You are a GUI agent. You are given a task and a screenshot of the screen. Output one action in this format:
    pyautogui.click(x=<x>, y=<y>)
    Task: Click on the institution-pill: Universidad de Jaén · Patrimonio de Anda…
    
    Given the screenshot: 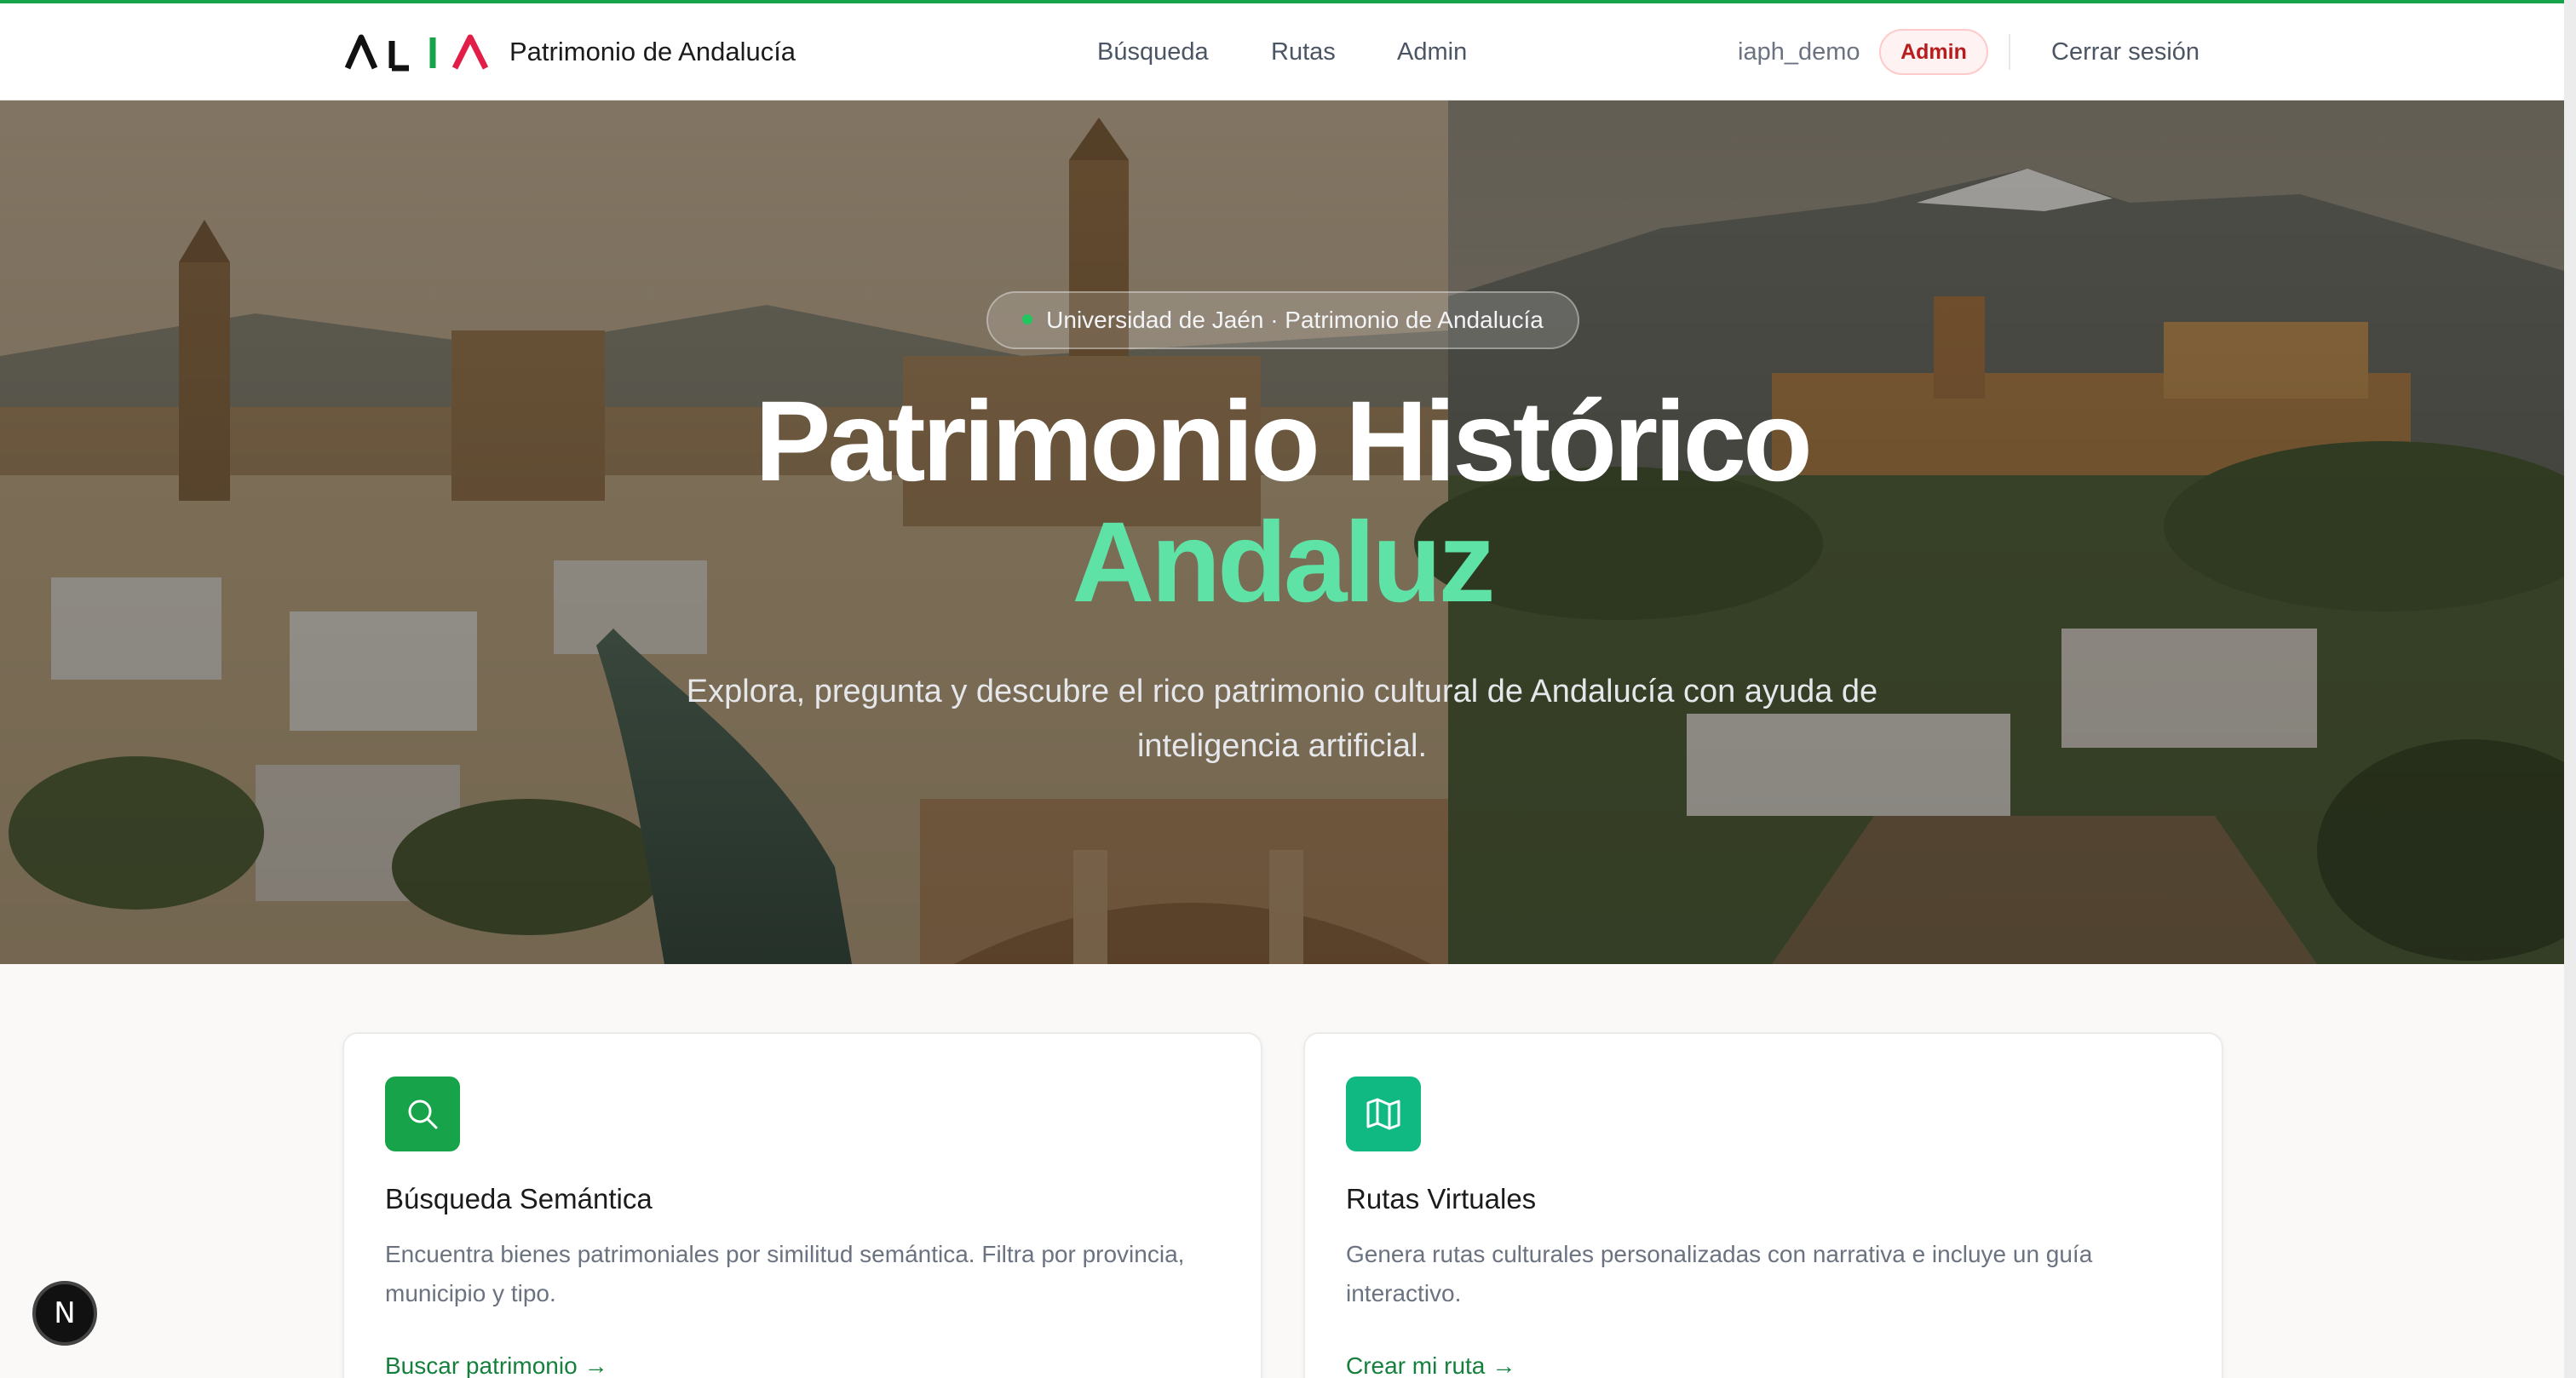 What is the action you would take?
    pyautogui.click(x=1283, y=320)
    